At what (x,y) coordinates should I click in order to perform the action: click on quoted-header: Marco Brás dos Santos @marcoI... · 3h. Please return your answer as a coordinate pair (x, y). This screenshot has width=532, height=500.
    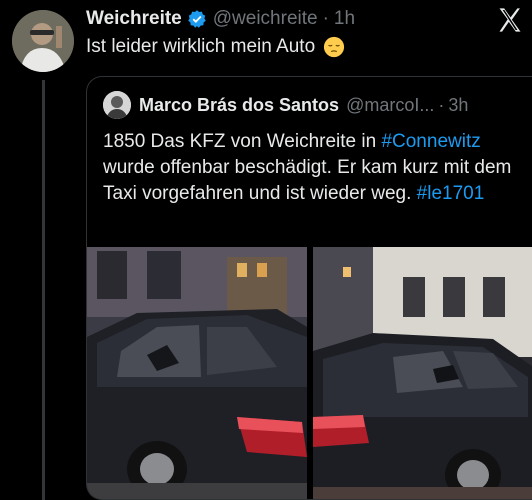
    Looking at the image, I should click on (285, 105).